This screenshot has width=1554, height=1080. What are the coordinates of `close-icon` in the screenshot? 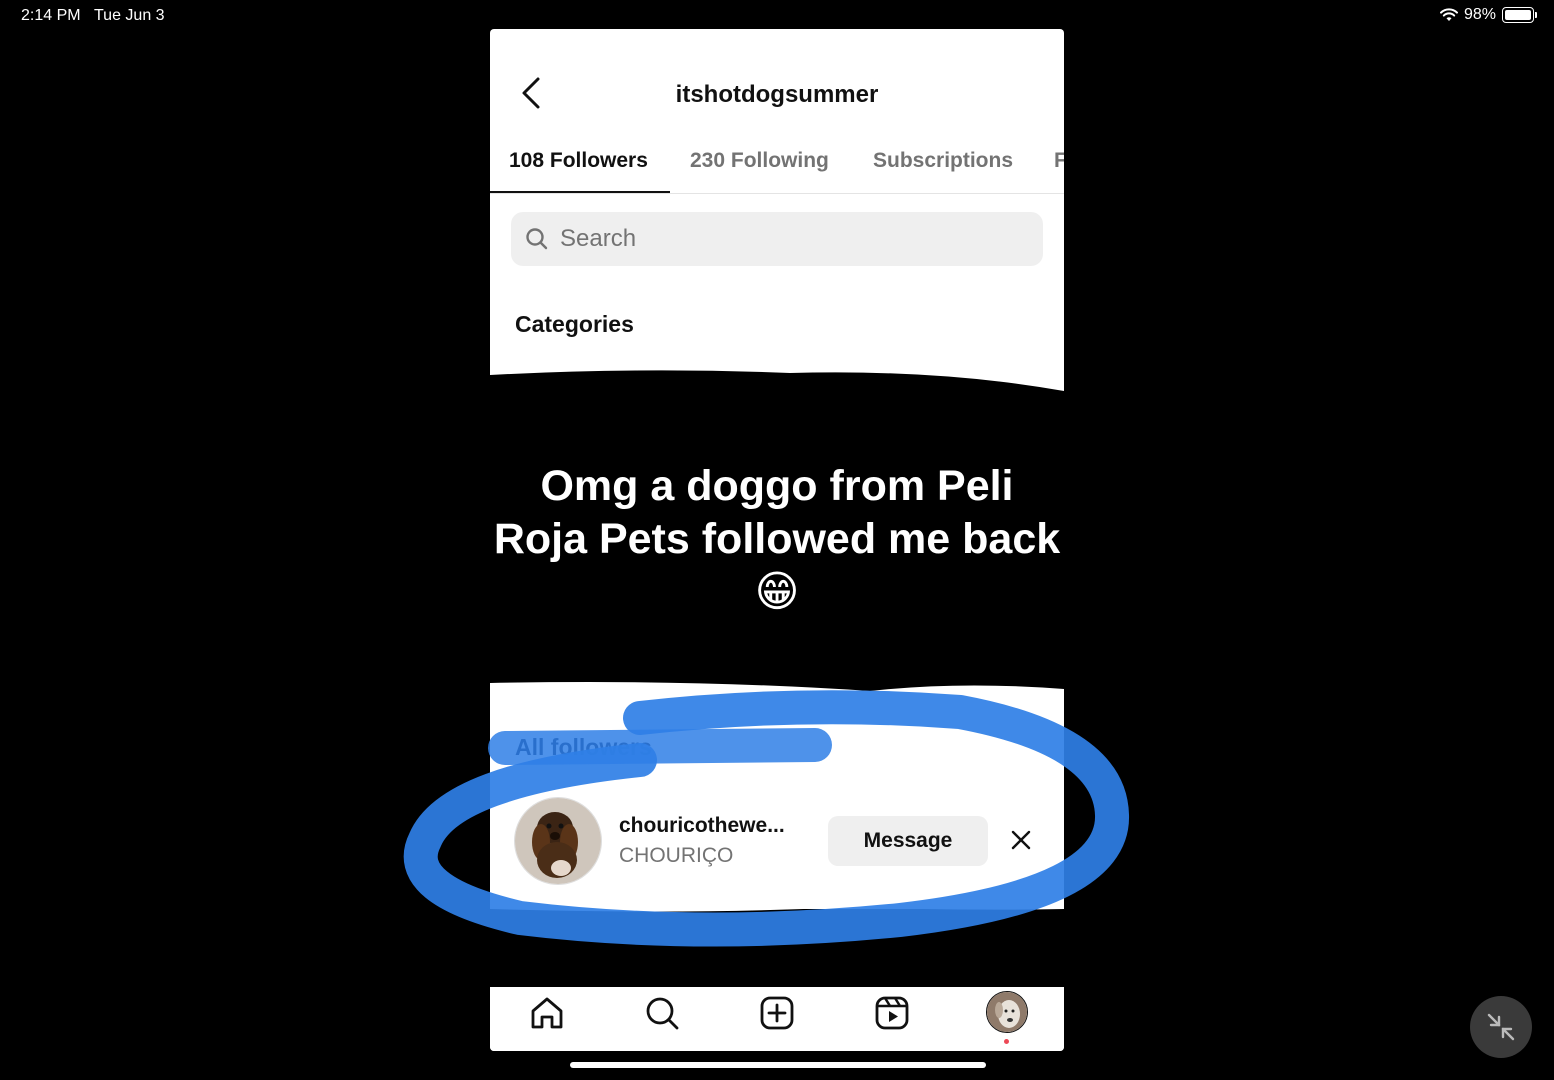 It's located at (1021, 840).